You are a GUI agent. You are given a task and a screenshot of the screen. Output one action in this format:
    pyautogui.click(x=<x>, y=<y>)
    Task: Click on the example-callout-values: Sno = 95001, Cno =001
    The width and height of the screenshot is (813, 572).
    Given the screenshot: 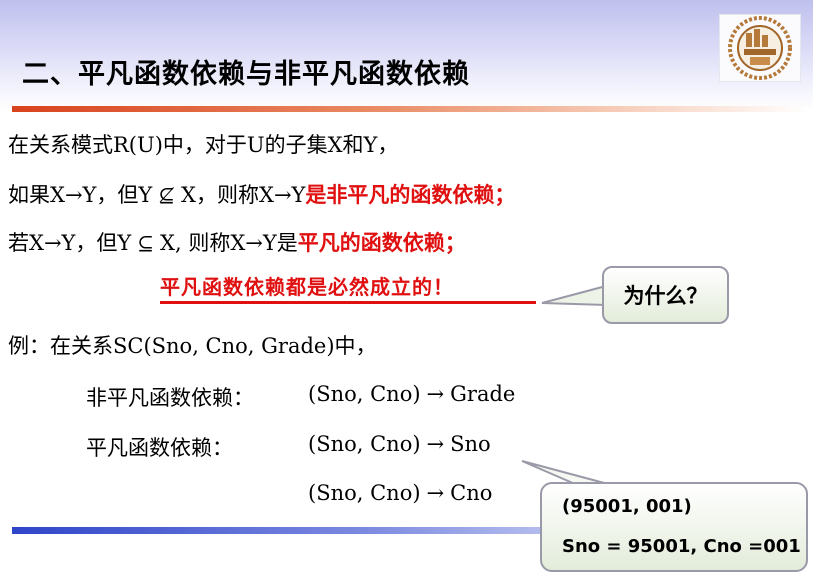 What is the action you would take?
    pyautogui.click(x=681, y=546)
    